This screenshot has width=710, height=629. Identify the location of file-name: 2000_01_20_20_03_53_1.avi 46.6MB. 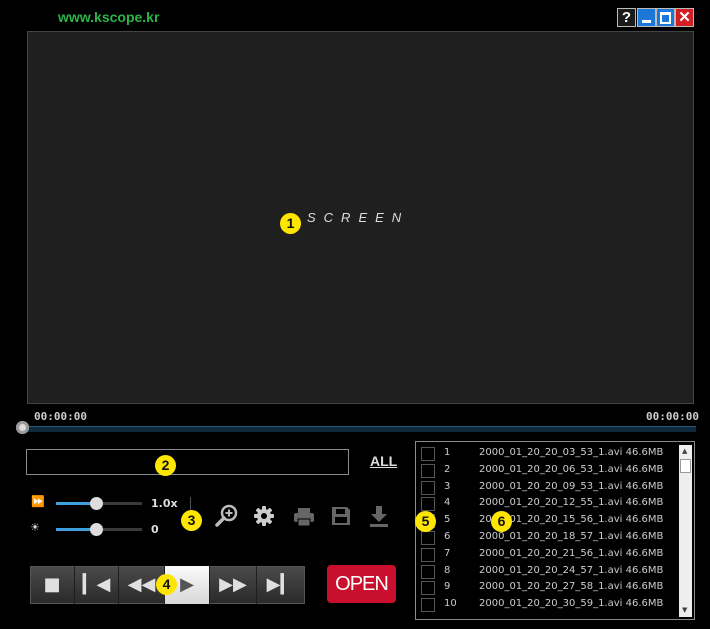
(571, 452).